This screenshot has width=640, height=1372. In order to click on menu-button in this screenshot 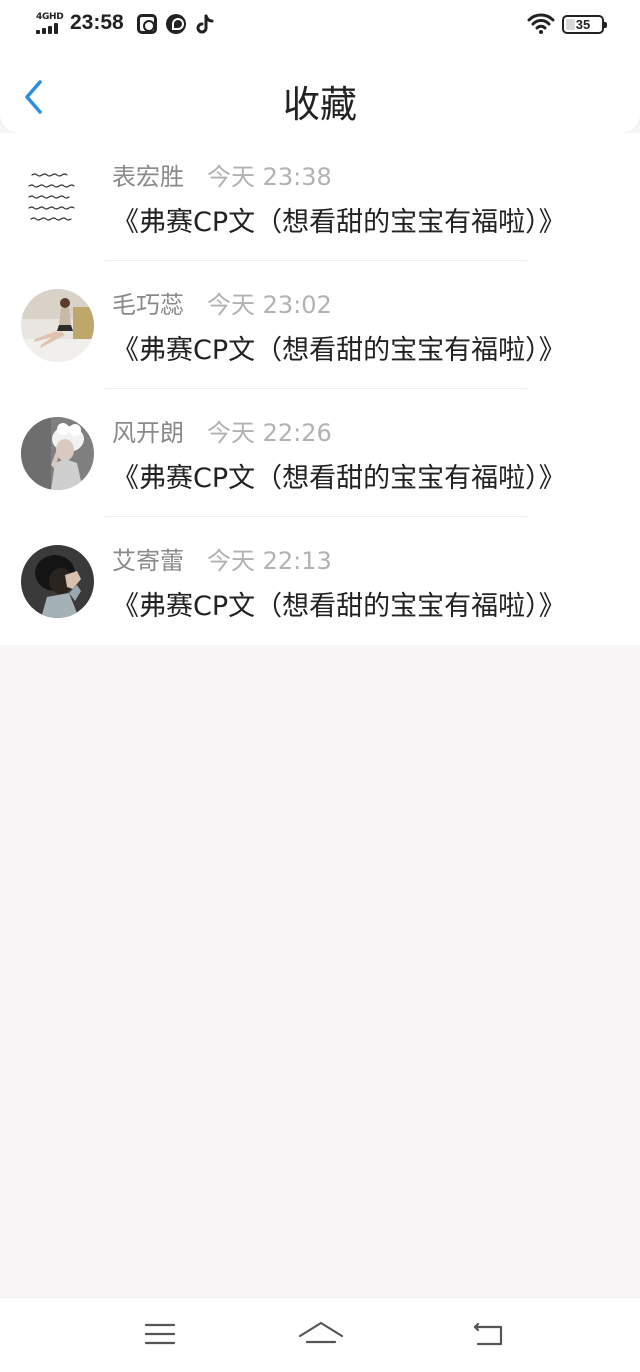, I will do `click(160, 1334)`.